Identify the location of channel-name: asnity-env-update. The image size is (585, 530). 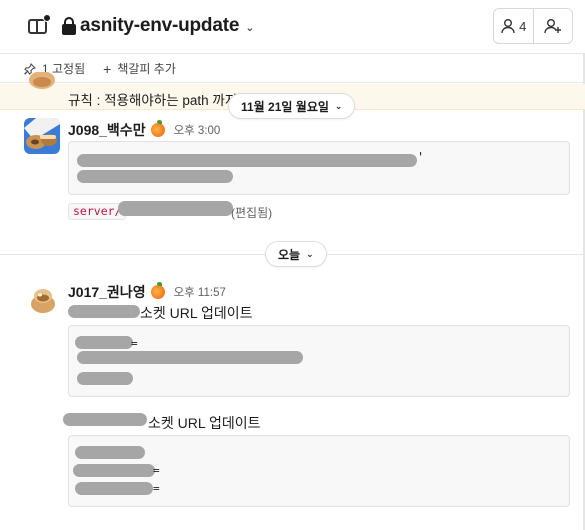
(160, 25).